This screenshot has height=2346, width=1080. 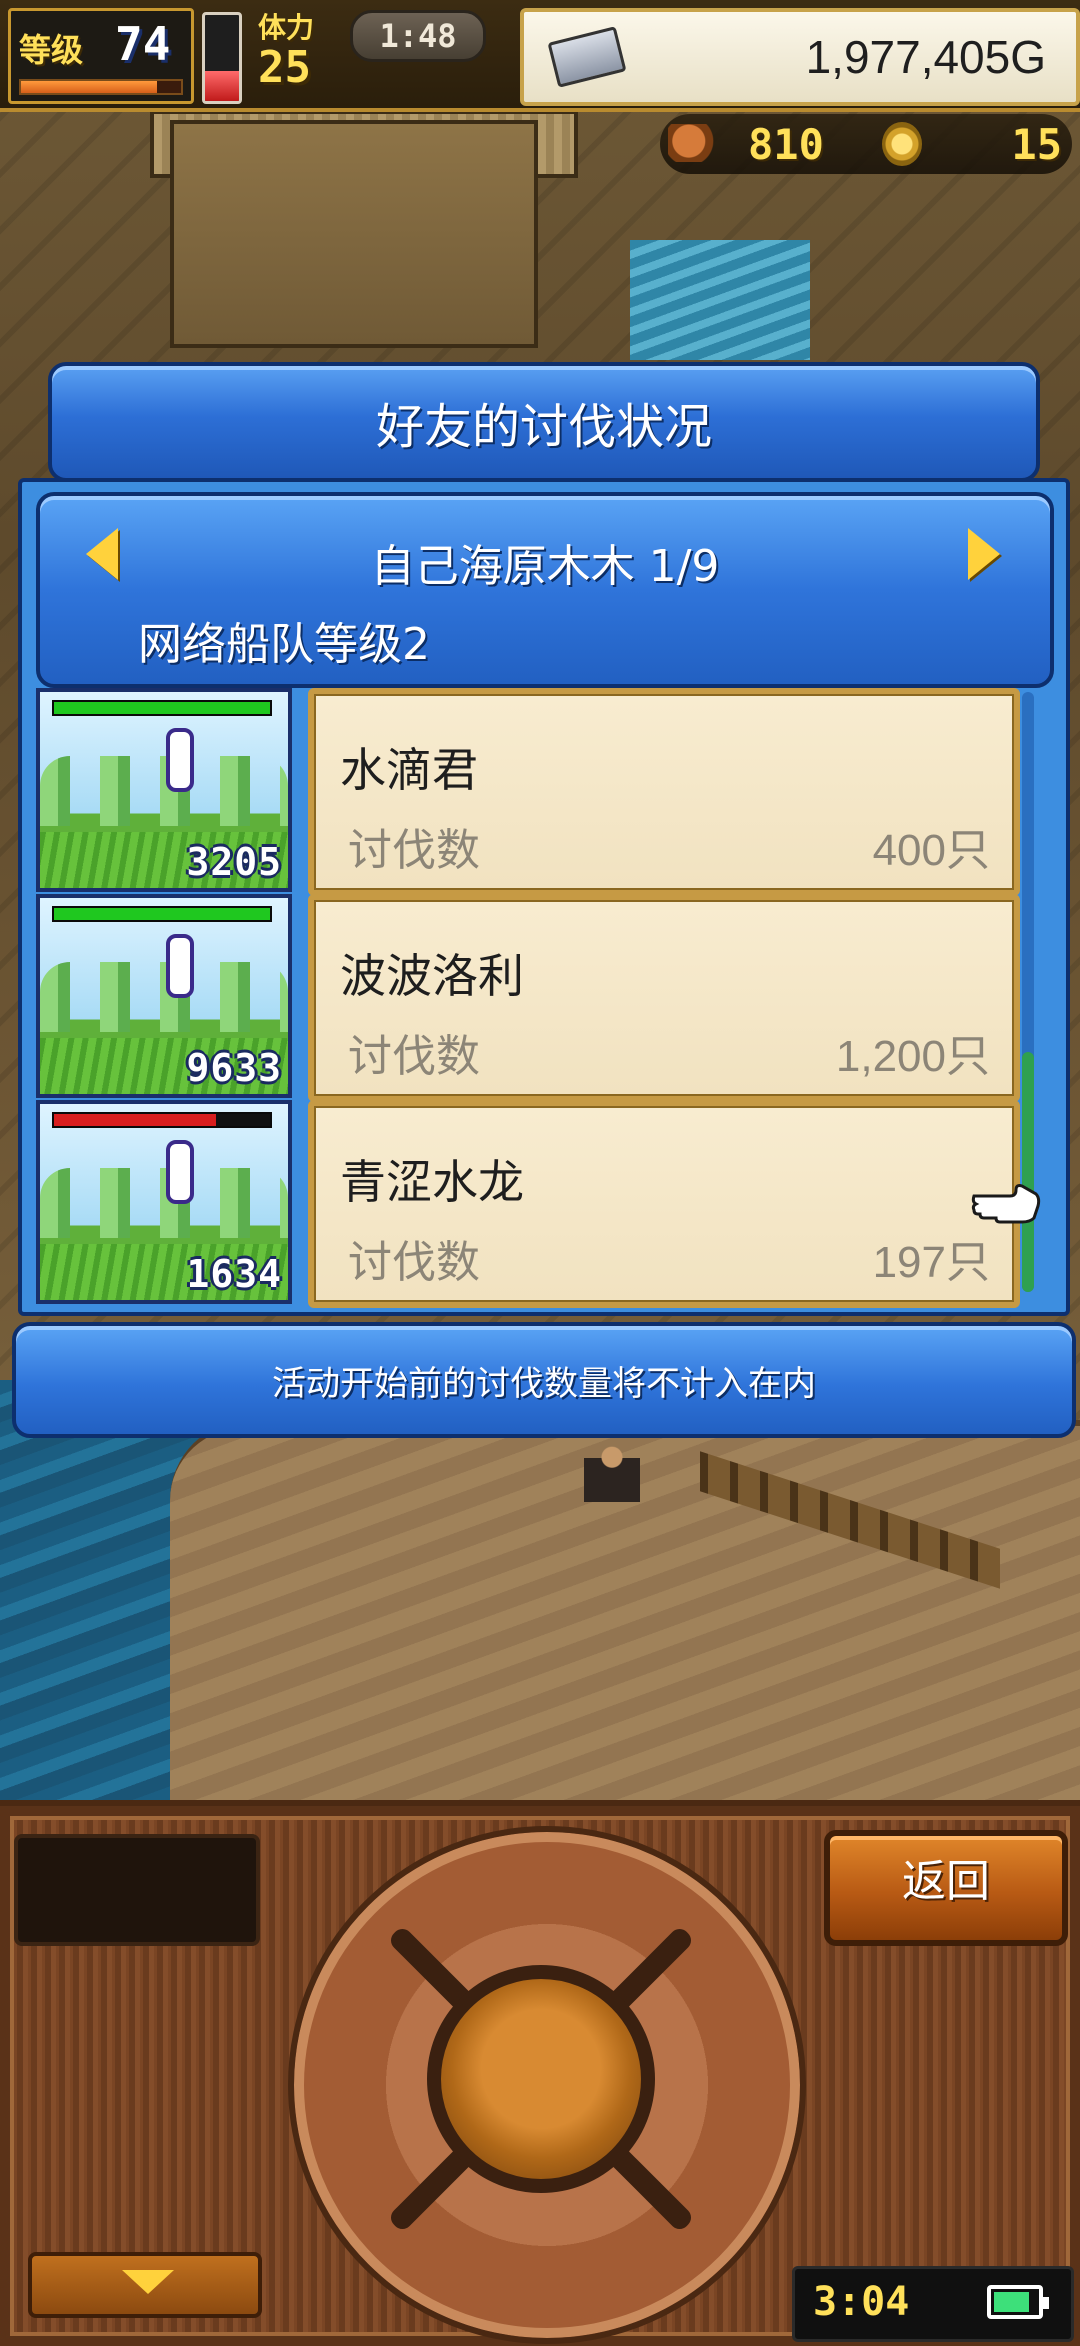 What do you see at coordinates (222, 85) in the screenshot?
I see `stamina-fill` at bounding box center [222, 85].